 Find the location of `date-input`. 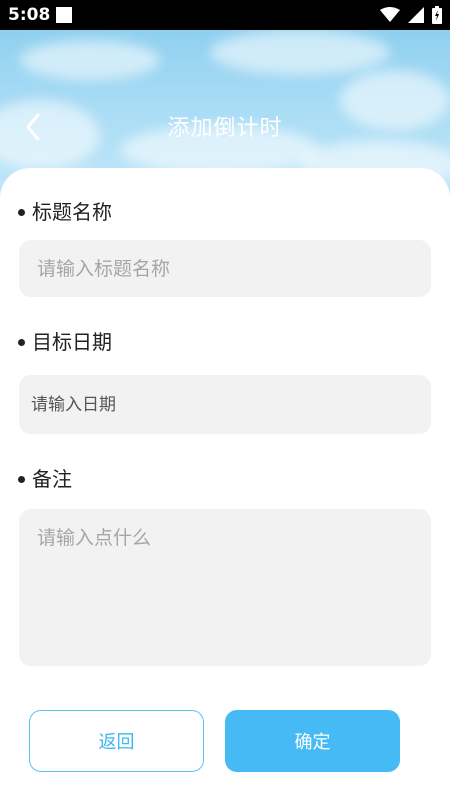

date-input is located at coordinates (225, 404).